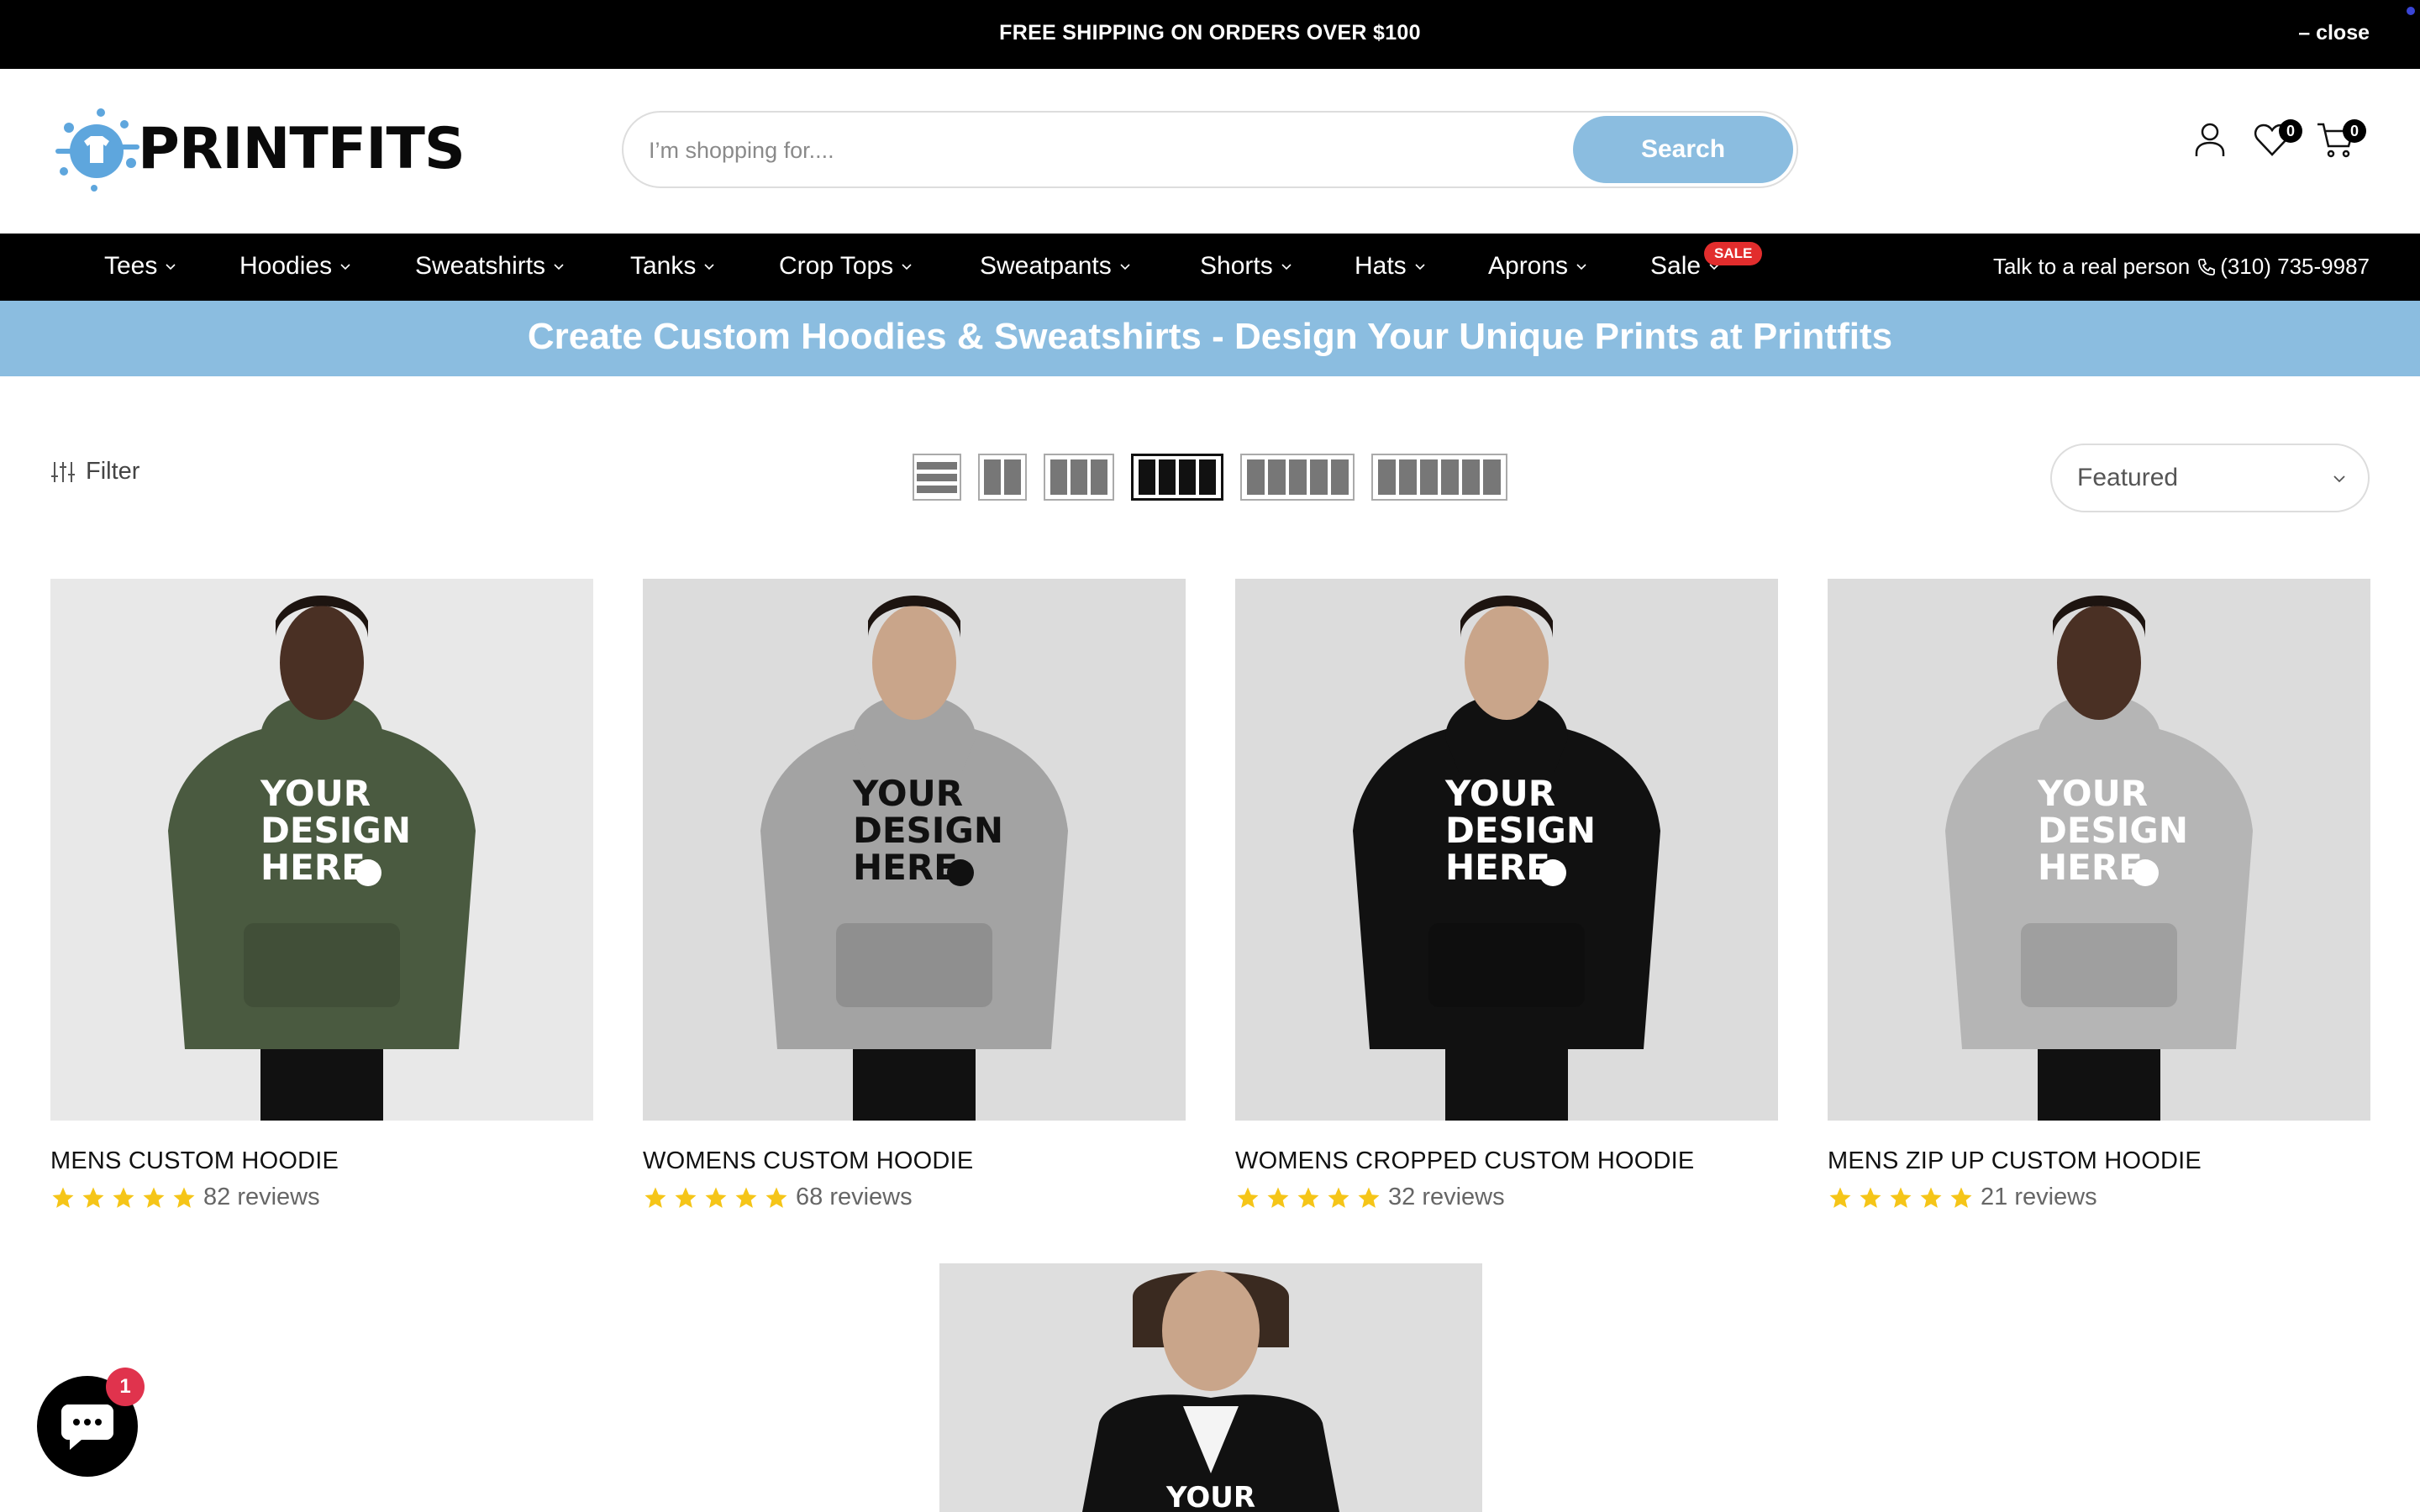 This screenshot has height=1512, width=2420. What do you see at coordinates (2354, 131) in the screenshot?
I see `cart-count-badge: 0` at bounding box center [2354, 131].